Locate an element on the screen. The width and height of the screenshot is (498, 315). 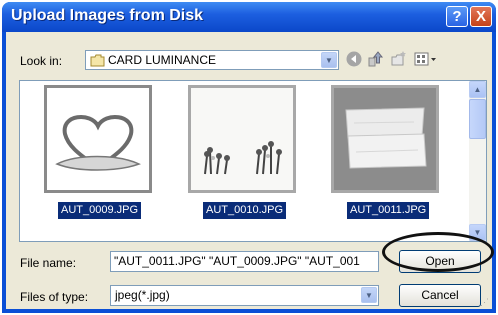
filetype-value: jpeg(*.jpg) is located at coordinates (142, 295).